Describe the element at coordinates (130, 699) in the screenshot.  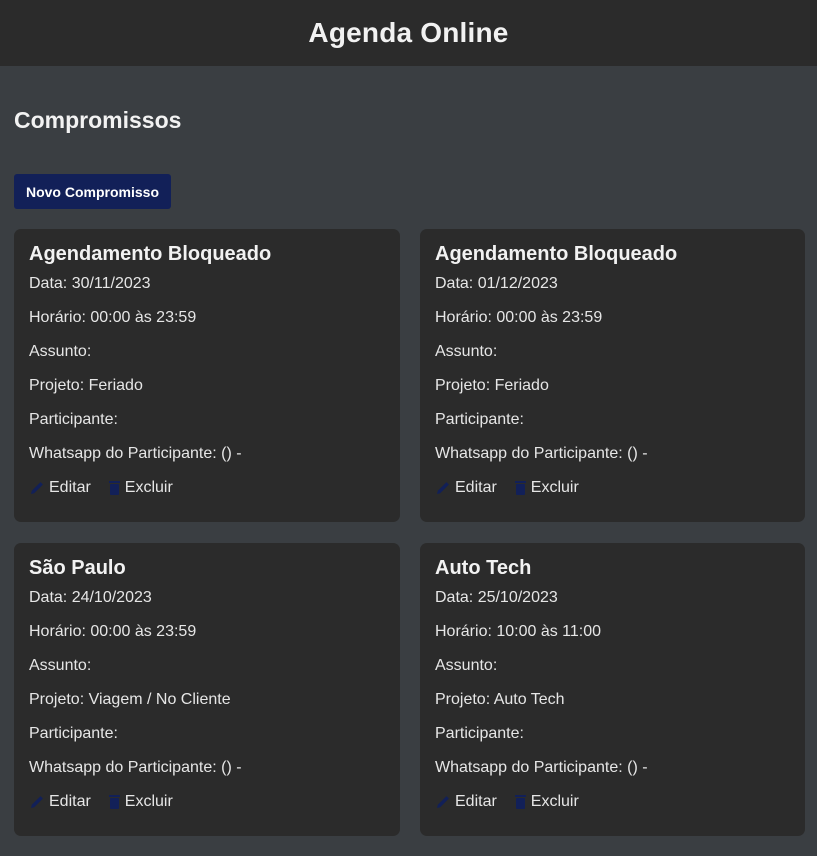
I see `card-project: Projeto: Viagem / No Cliente` at that location.